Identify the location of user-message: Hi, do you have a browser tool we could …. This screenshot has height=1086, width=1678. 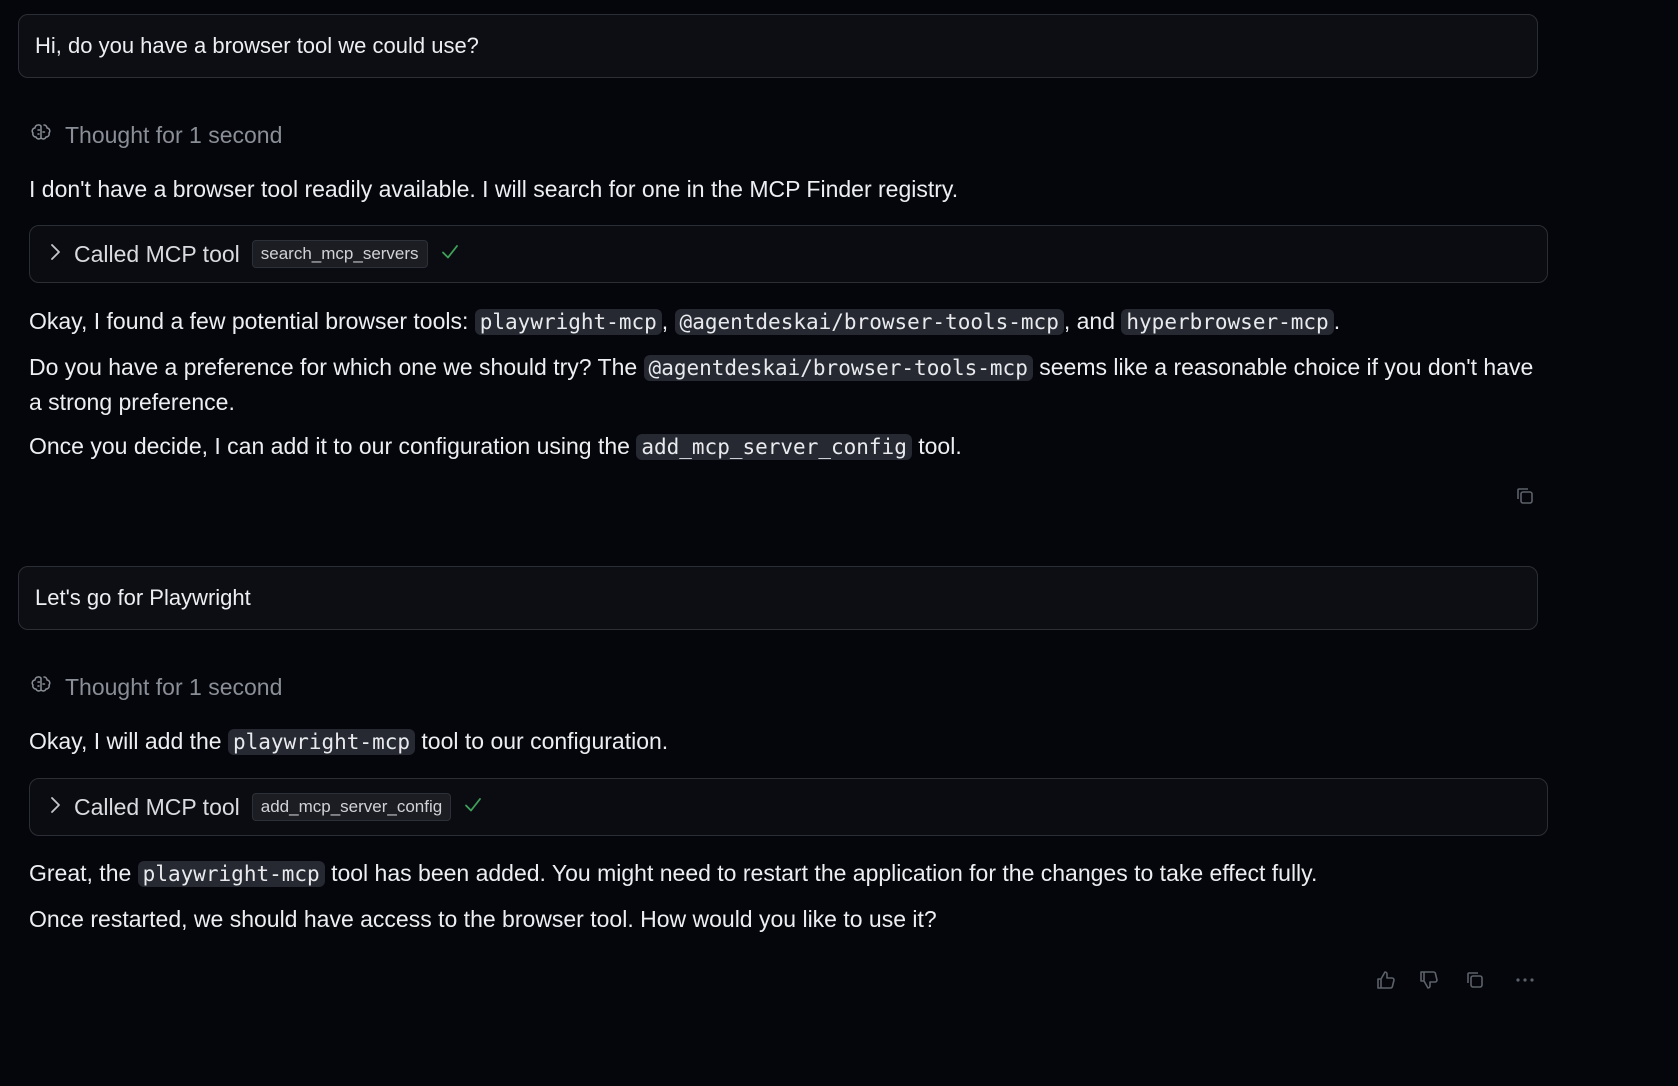
(778, 46).